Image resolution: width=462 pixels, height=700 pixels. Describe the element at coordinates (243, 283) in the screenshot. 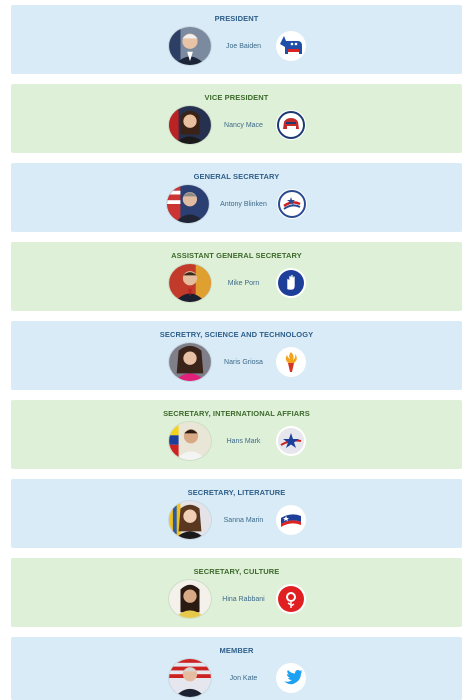

I see `member-name: Mike Porn` at that location.